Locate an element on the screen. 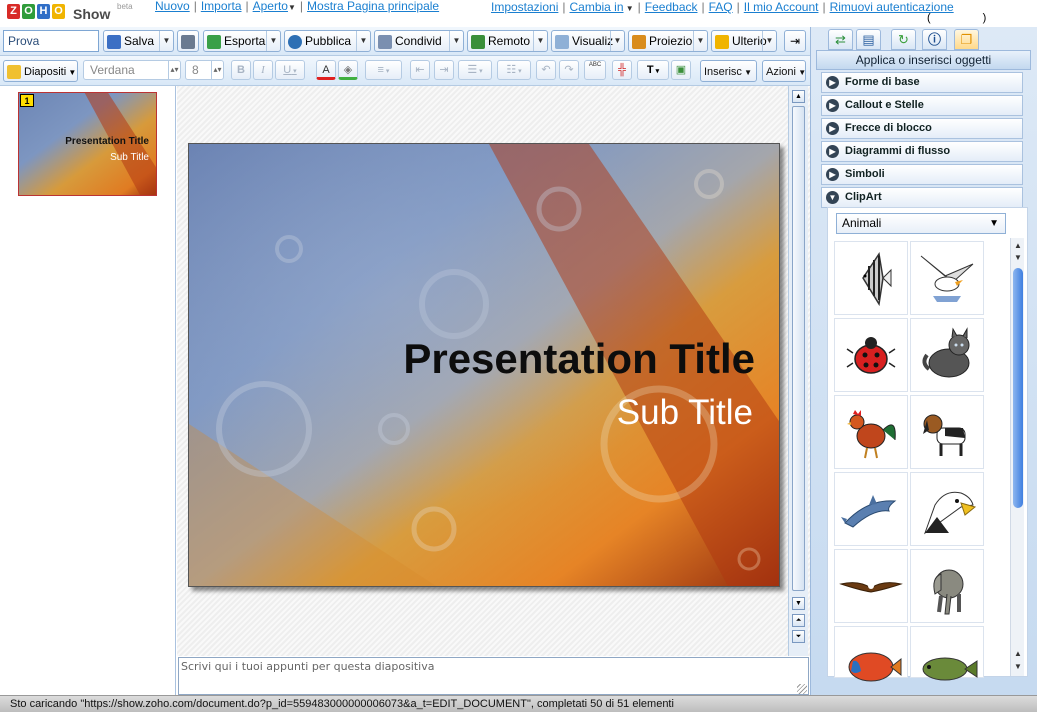 The width and height of the screenshot is (1037, 712). nav-open-link: Aperto is located at coordinates (270, 6).